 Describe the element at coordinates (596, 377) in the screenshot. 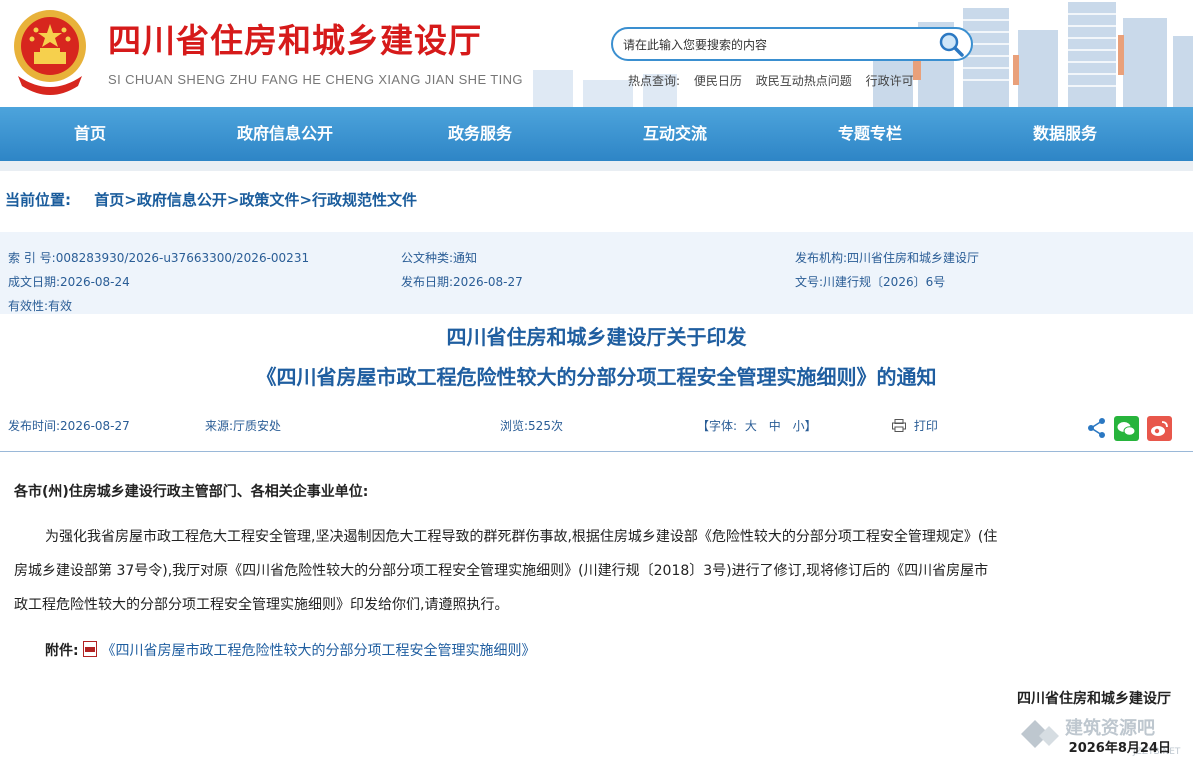

I see `document-title-line2: 《四川省房屋市政工程危险性较大的分部分项工程安全管理实施细则》的通知` at that location.